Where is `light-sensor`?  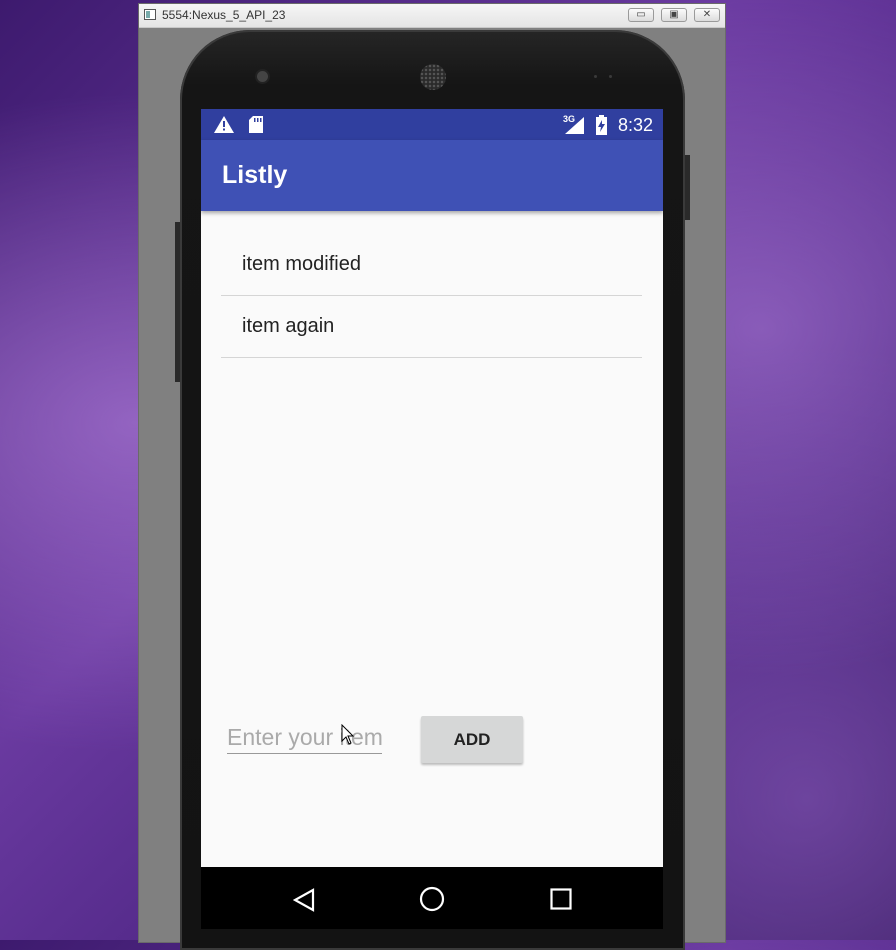 light-sensor is located at coordinates (610, 76).